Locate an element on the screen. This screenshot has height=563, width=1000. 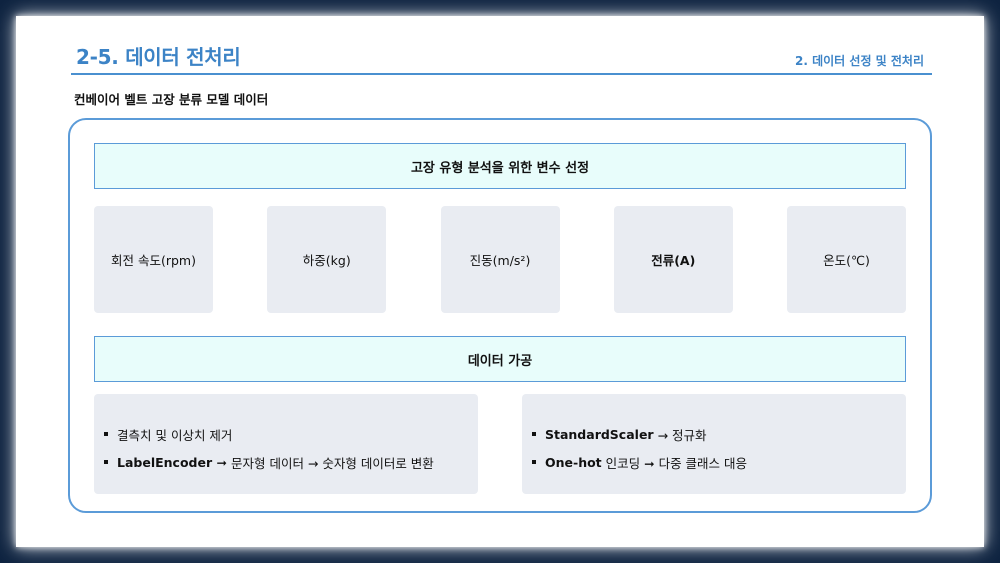
item-strong: One-hot is located at coordinates (573, 462).